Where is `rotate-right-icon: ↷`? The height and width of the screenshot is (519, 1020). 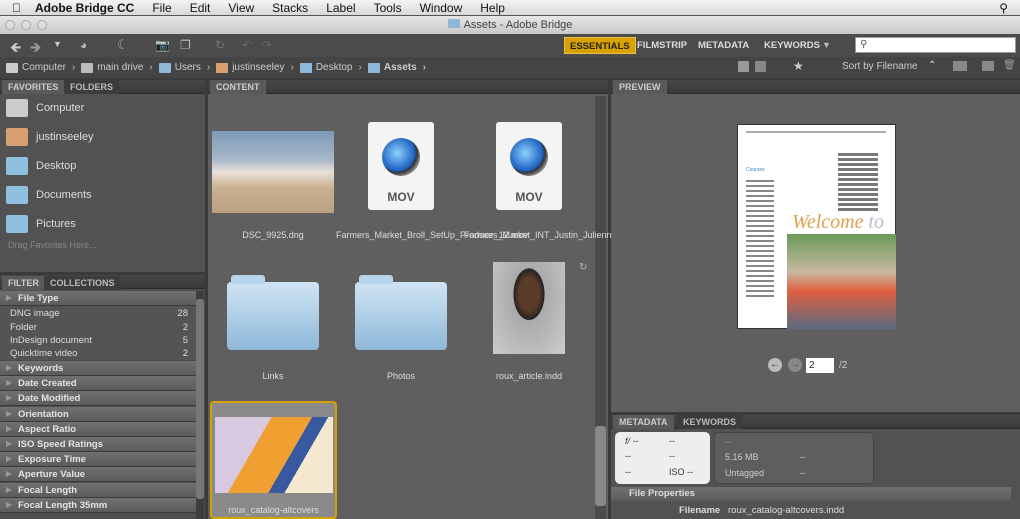 rotate-right-icon: ↷ is located at coordinates (267, 45).